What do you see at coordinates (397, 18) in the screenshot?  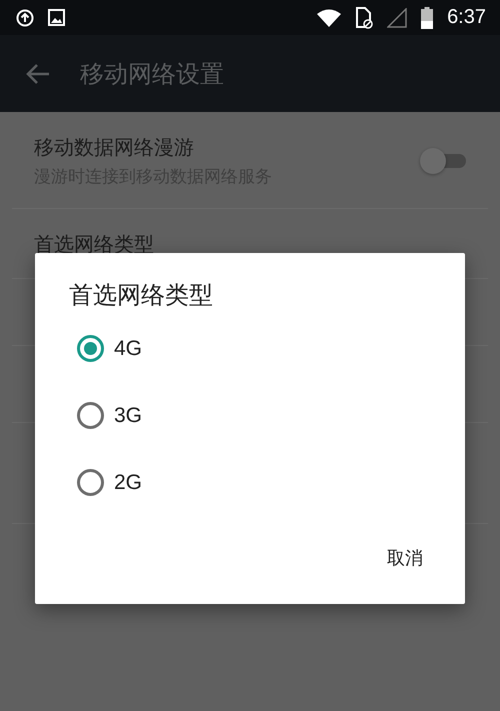 I see `signal-icon` at bounding box center [397, 18].